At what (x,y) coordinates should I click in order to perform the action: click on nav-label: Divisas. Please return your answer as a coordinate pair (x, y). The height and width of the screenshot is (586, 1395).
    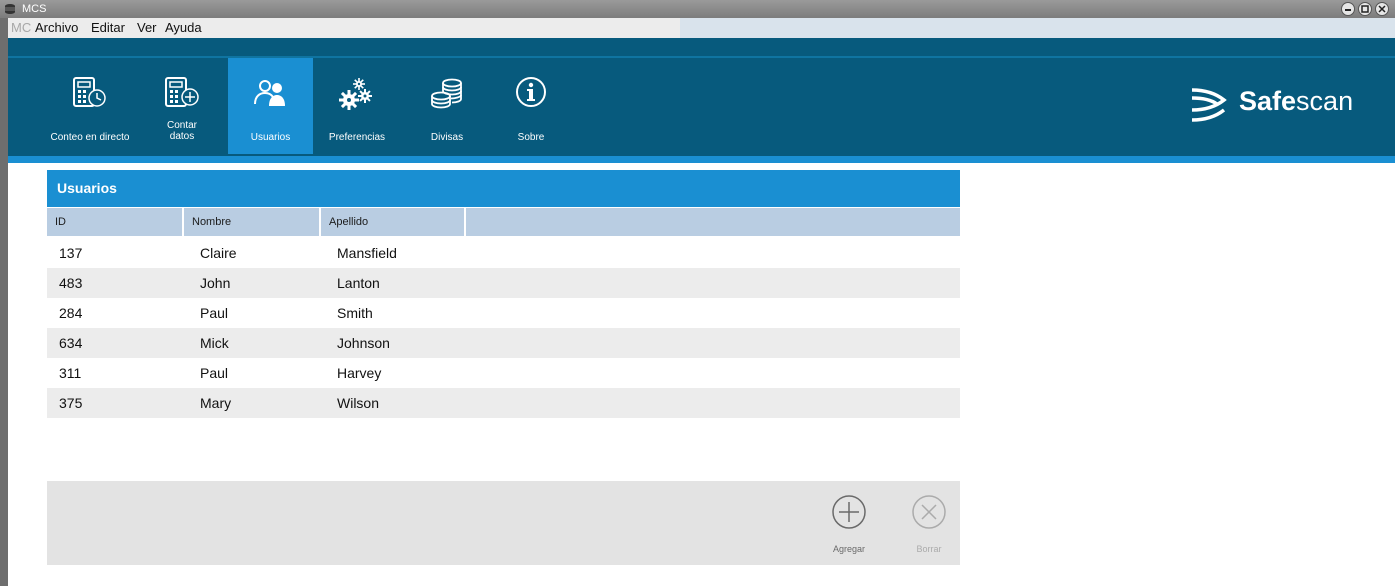
    Looking at the image, I should click on (447, 137).